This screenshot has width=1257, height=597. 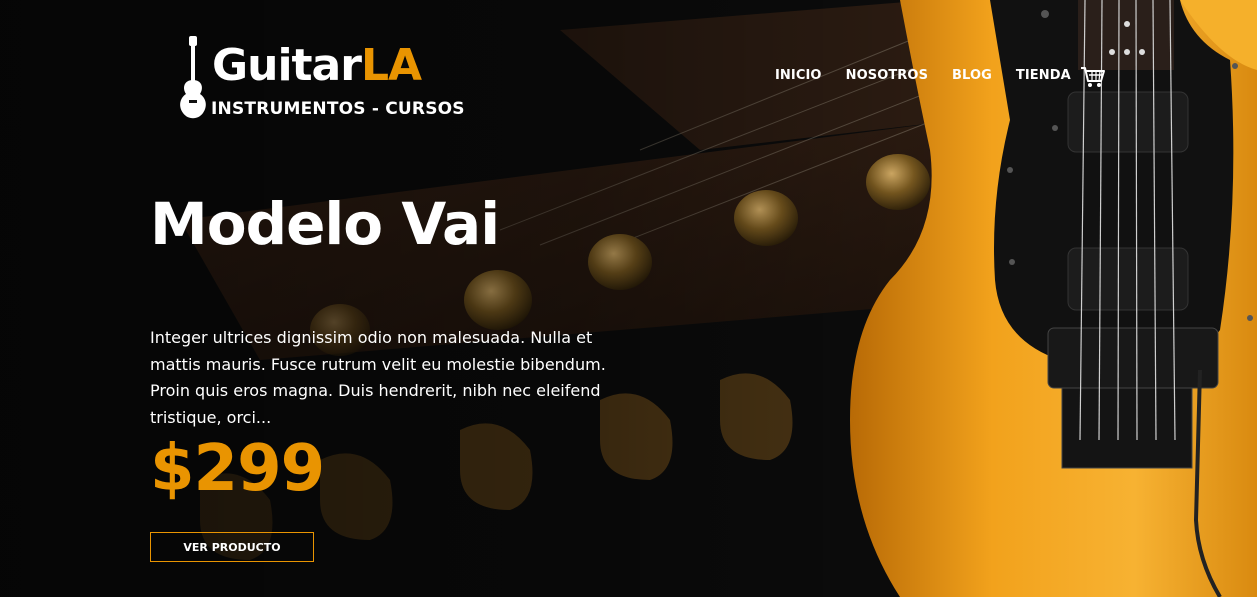 What do you see at coordinates (391, 65) in the screenshot?
I see `brand-name-accent: LA` at bounding box center [391, 65].